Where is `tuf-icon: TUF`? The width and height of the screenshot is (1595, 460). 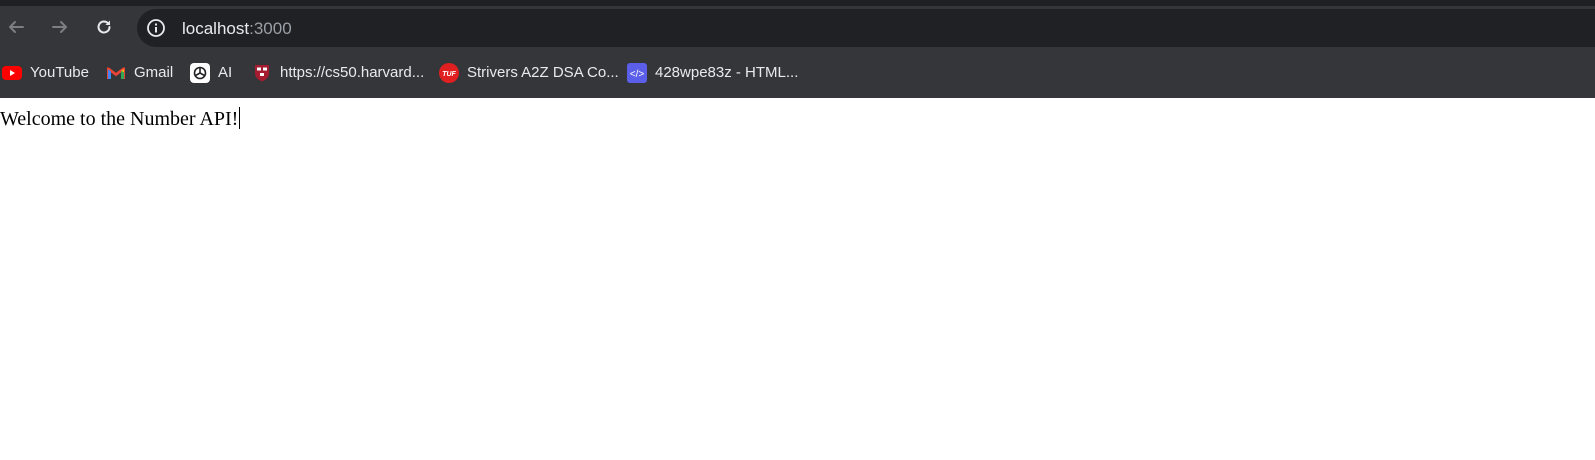
tuf-icon: TUF is located at coordinates (449, 73).